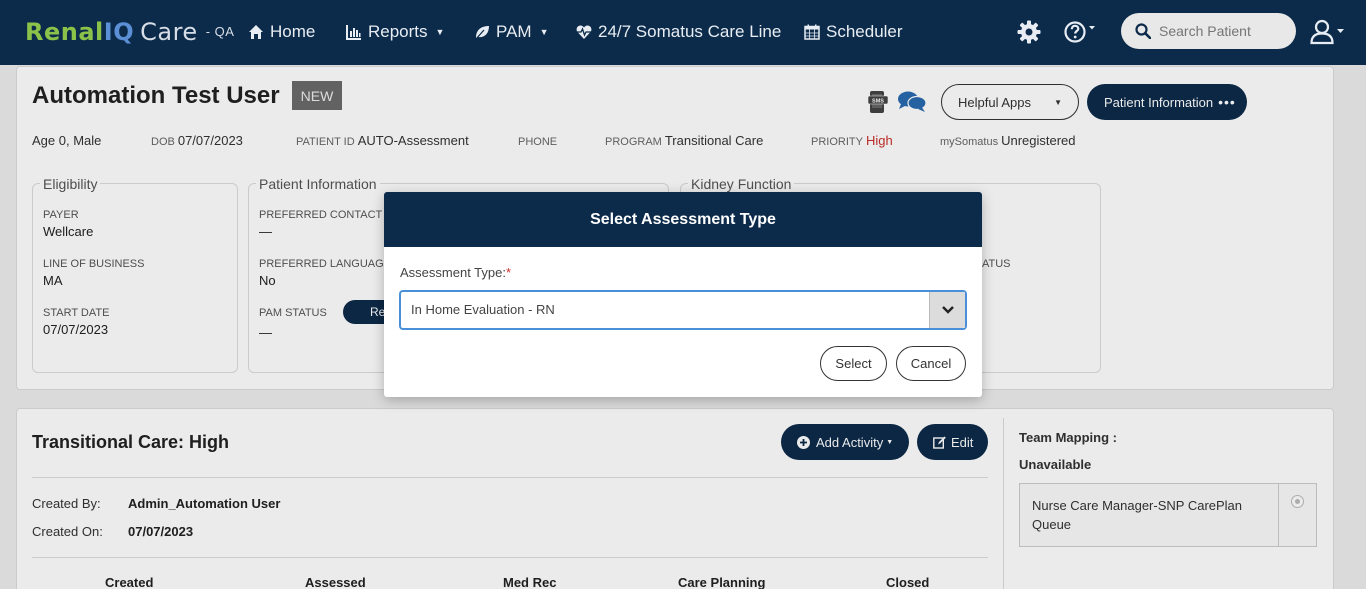  Describe the element at coordinates (683, 310) in the screenshot. I see `assessment-type-select: In Home Evaluation - RN` at that location.